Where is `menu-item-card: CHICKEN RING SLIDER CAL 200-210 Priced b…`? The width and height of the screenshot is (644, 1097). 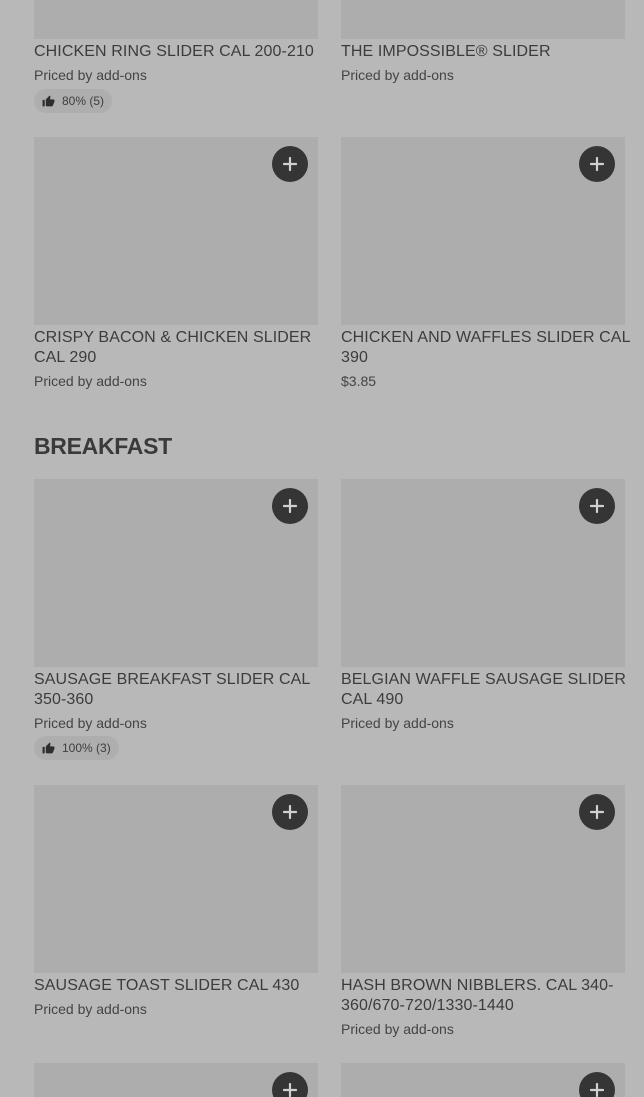 menu-item-card: CHICKEN RING SLIDER CAL 200-210 Priced b… is located at coordinates (176, 57).